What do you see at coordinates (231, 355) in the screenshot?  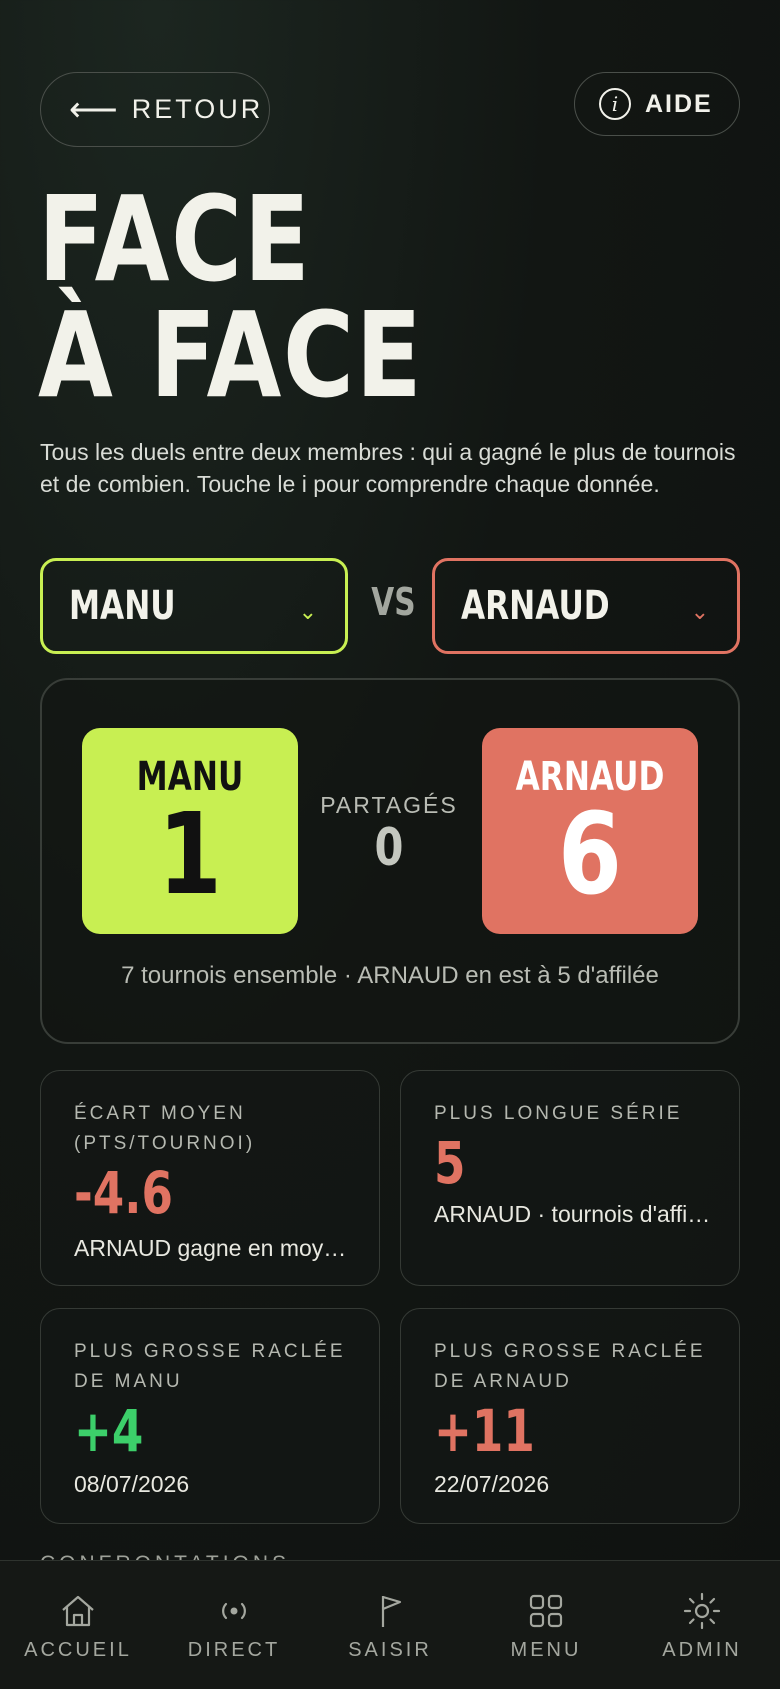 I see `page-title-line2: À FACE` at bounding box center [231, 355].